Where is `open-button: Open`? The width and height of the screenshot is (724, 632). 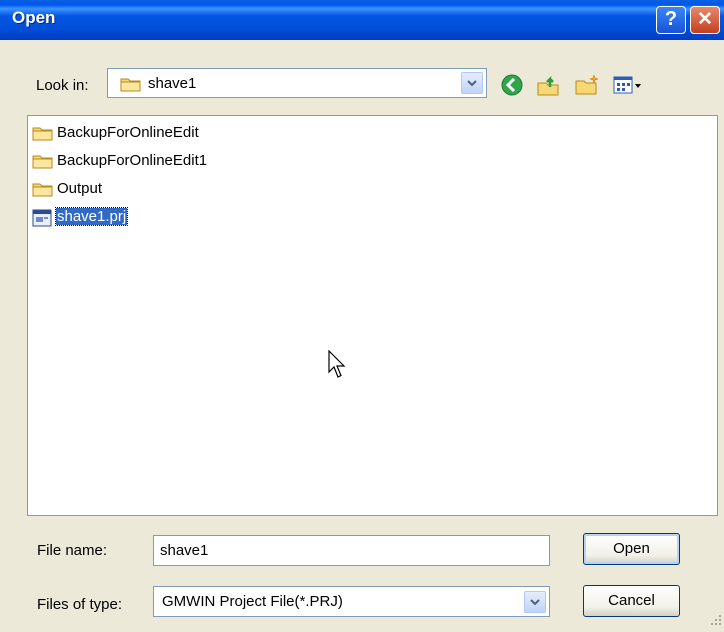
open-button: Open is located at coordinates (631, 549).